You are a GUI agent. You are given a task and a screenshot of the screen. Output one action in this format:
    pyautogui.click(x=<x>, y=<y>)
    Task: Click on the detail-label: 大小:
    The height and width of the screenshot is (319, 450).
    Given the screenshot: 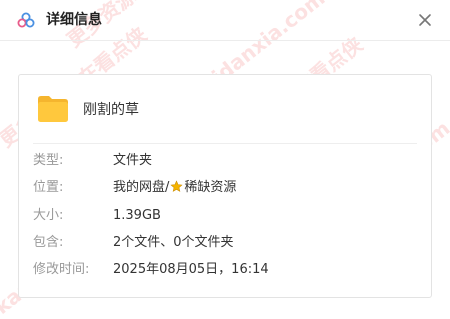 What is the action you would take?
    pyautogui.click(x=48, y=215)
    